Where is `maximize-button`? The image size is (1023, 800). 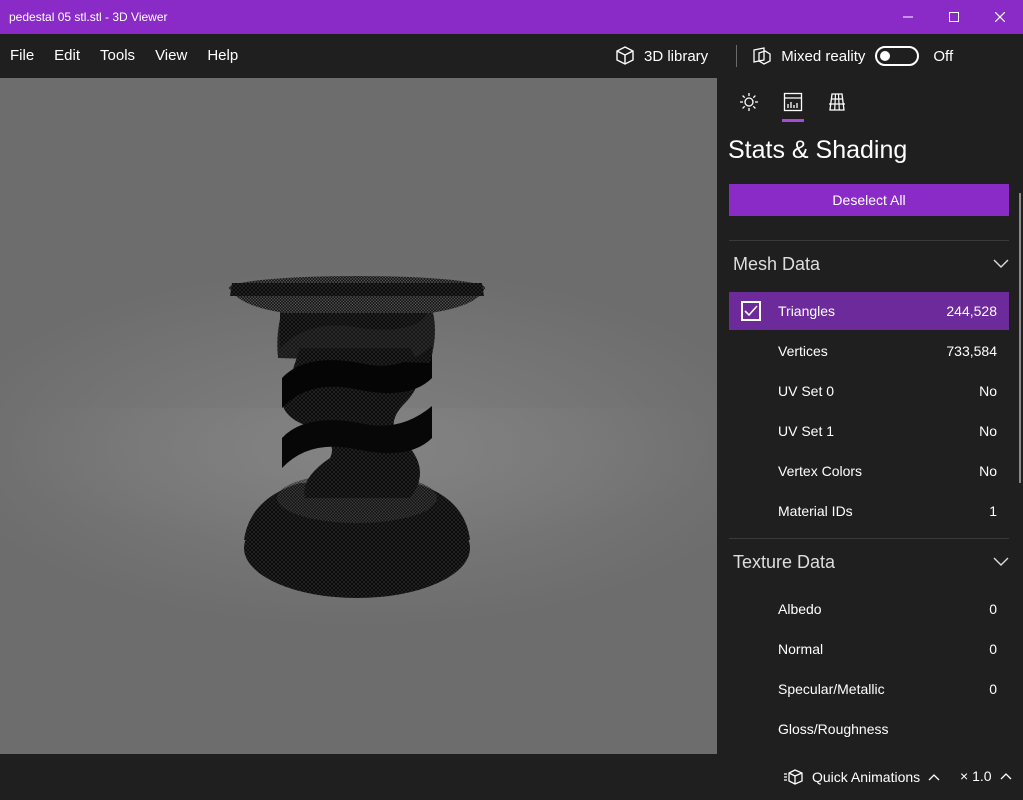
maximize-button is located at coordinates (954, 17).